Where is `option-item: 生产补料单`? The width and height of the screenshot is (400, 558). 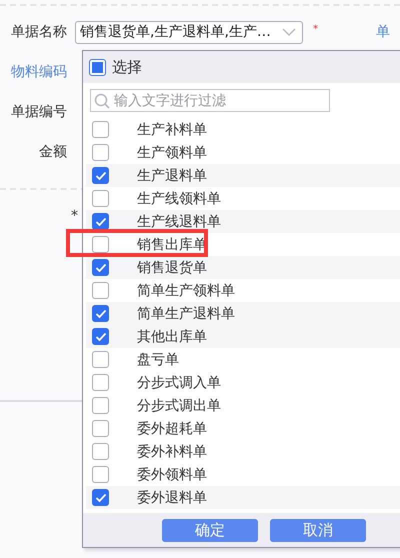
option-item: 生产补料单 is located at coordinates (243, 129).